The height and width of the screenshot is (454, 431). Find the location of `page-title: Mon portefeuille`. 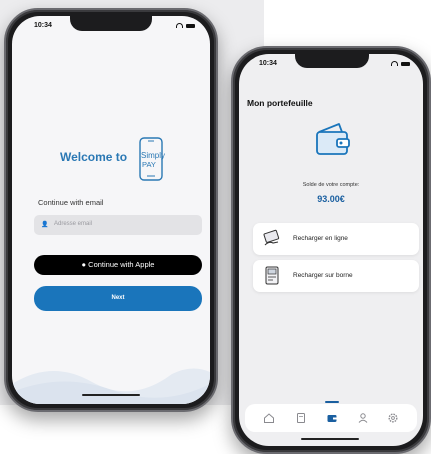

page-title: Mon portefeuille is located at coordinates (280, 103).